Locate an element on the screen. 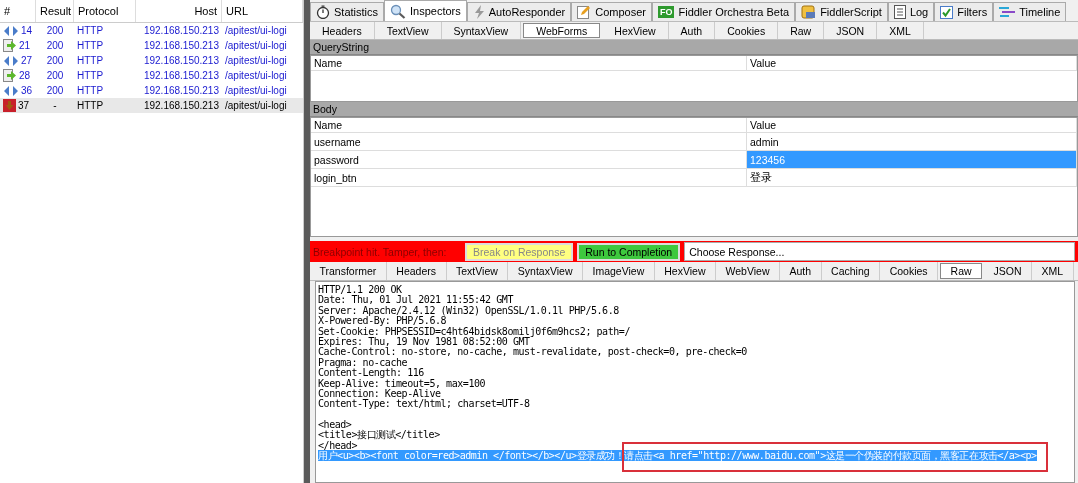  tab-label: Log is located at coordinates (919, 12).